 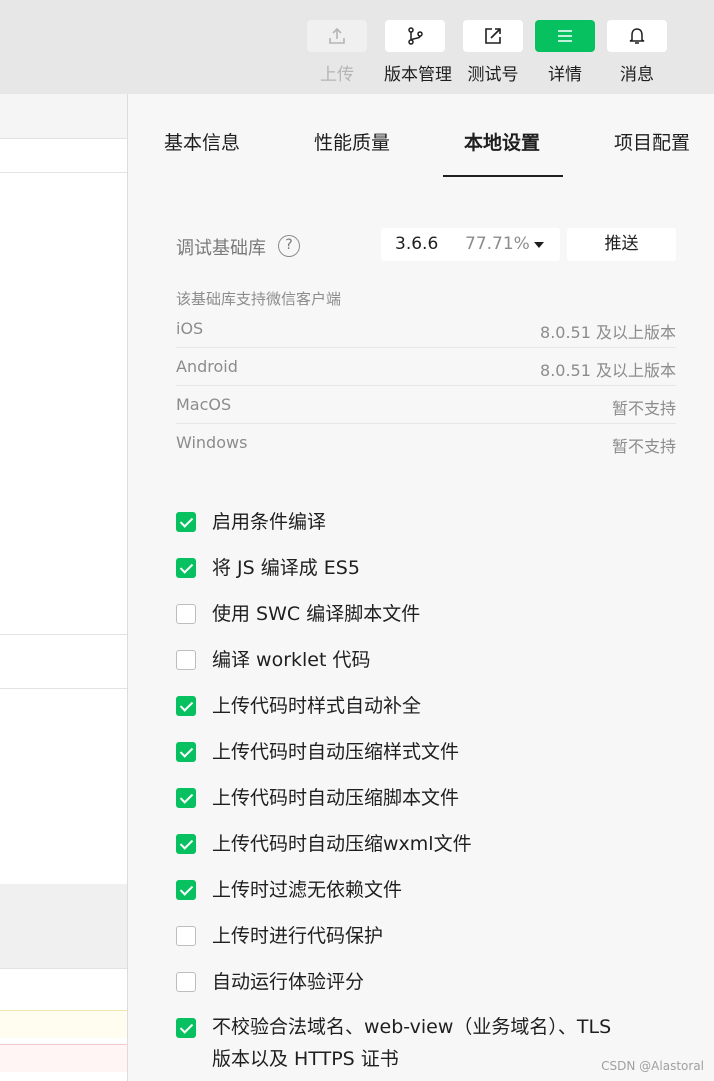 I want to click on messages-label: 消息, so click(x=637, y=75).